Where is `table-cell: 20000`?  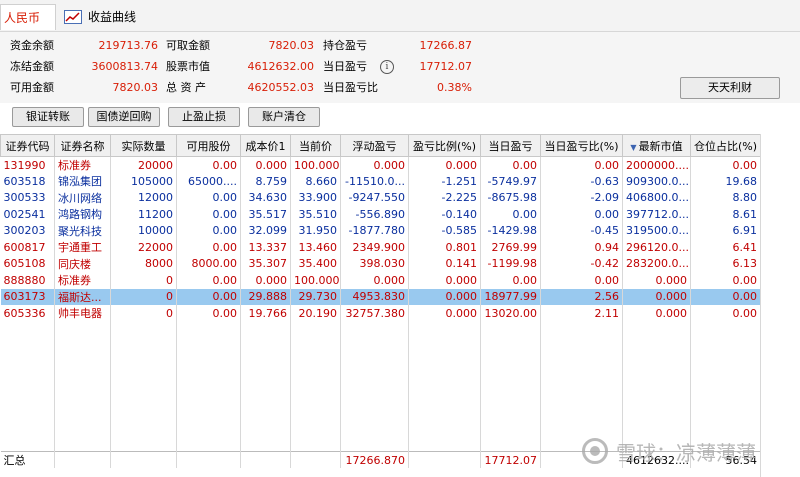 table-cell: 20000 is located at coordinates (143, 164).